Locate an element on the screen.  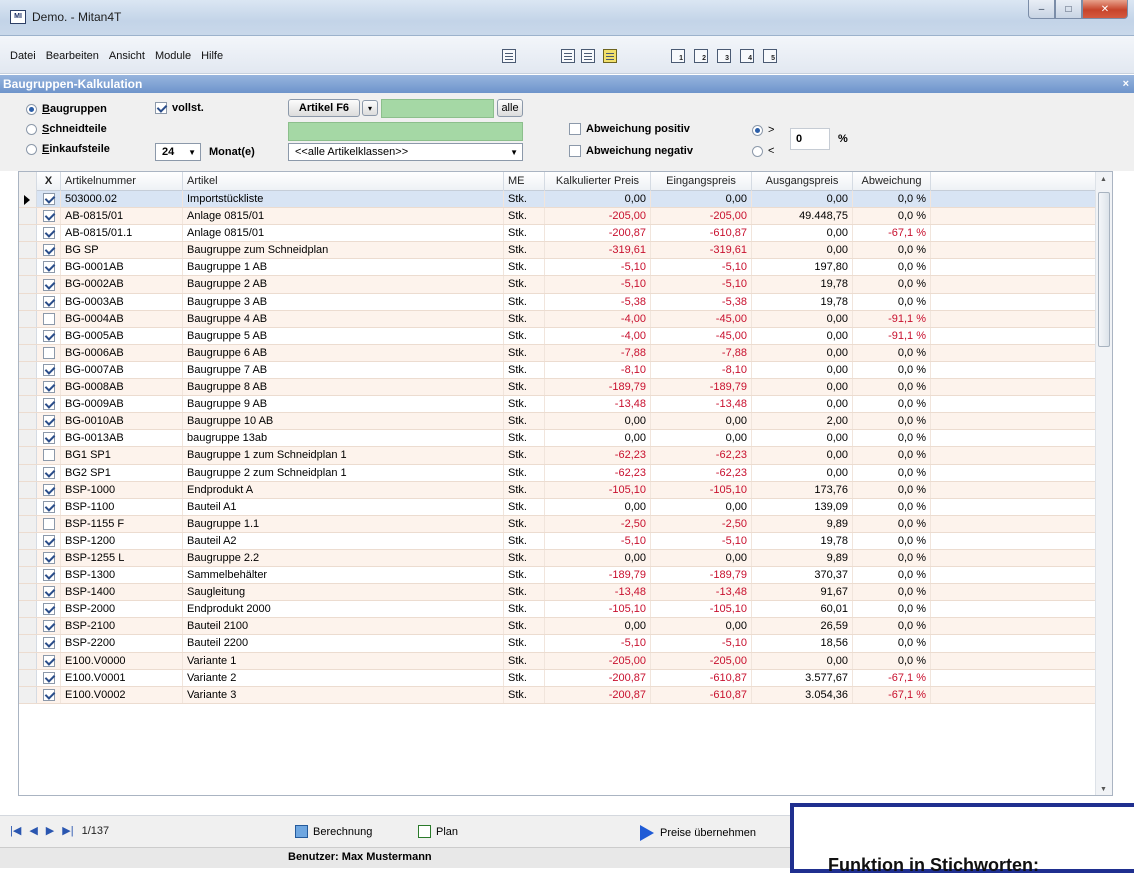
close-button: ✕ is located at coordinates (1105, 9).